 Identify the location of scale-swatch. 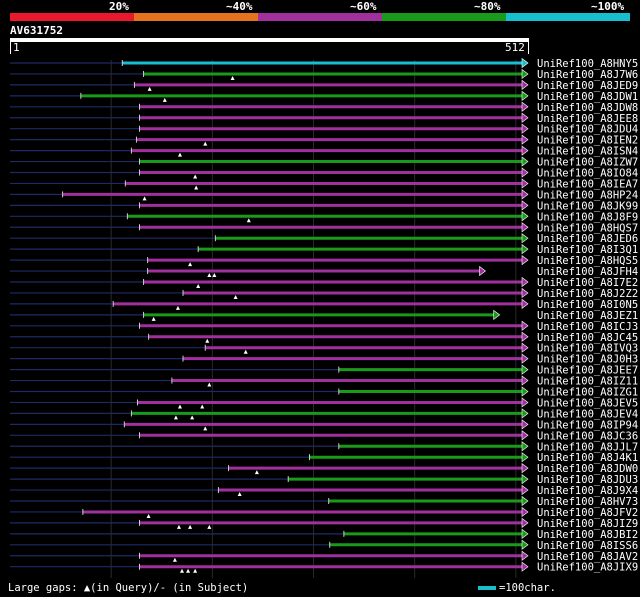
(487, 588).